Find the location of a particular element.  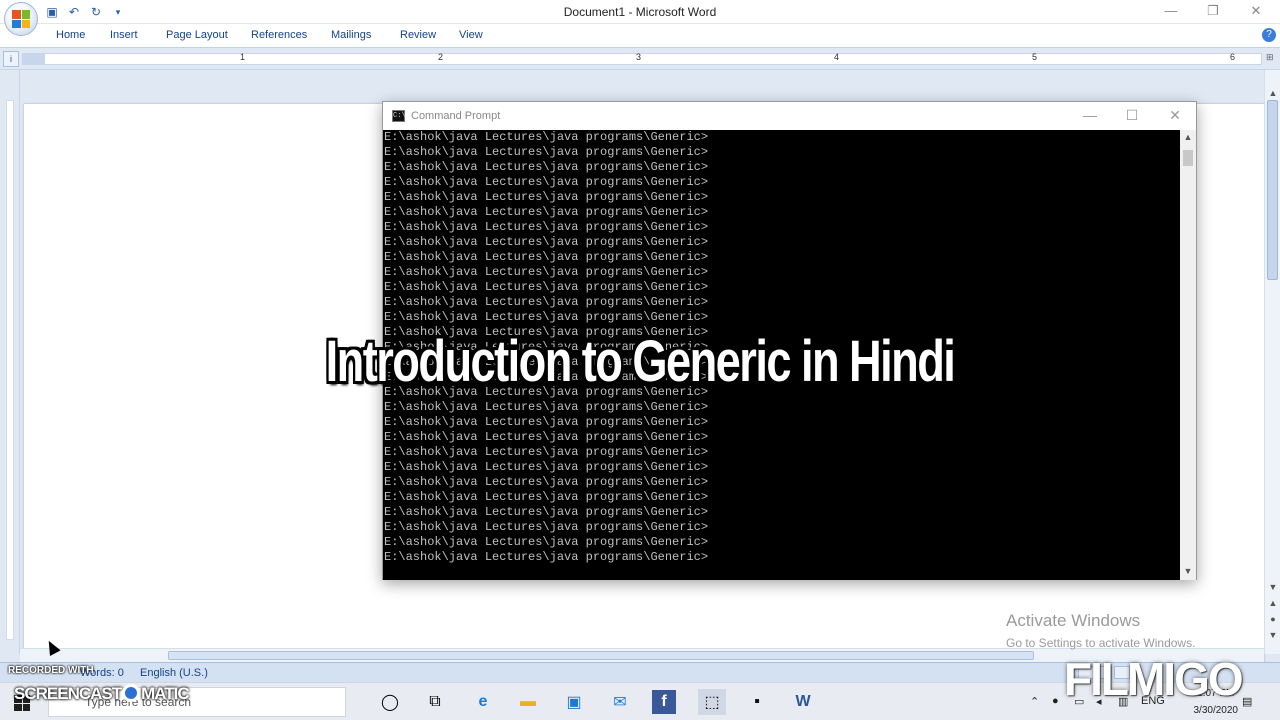

ruler-number: 4 is located at coordinates (837, 57).